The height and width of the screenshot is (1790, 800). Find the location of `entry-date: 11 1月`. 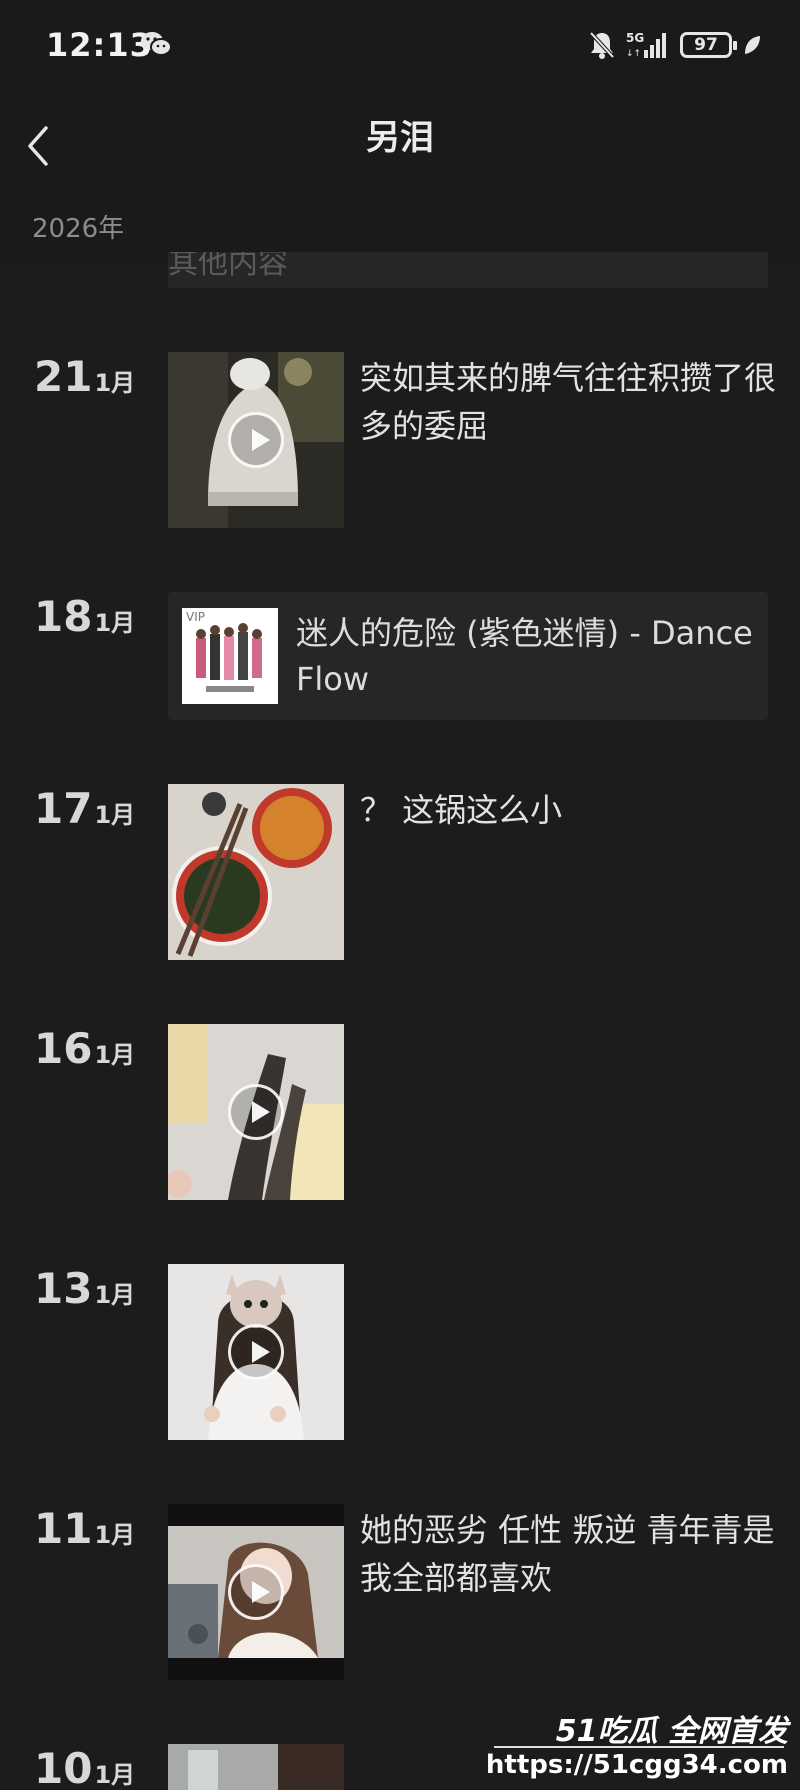

entry-date: 11 1月 is located at coordinates (84, 1528).